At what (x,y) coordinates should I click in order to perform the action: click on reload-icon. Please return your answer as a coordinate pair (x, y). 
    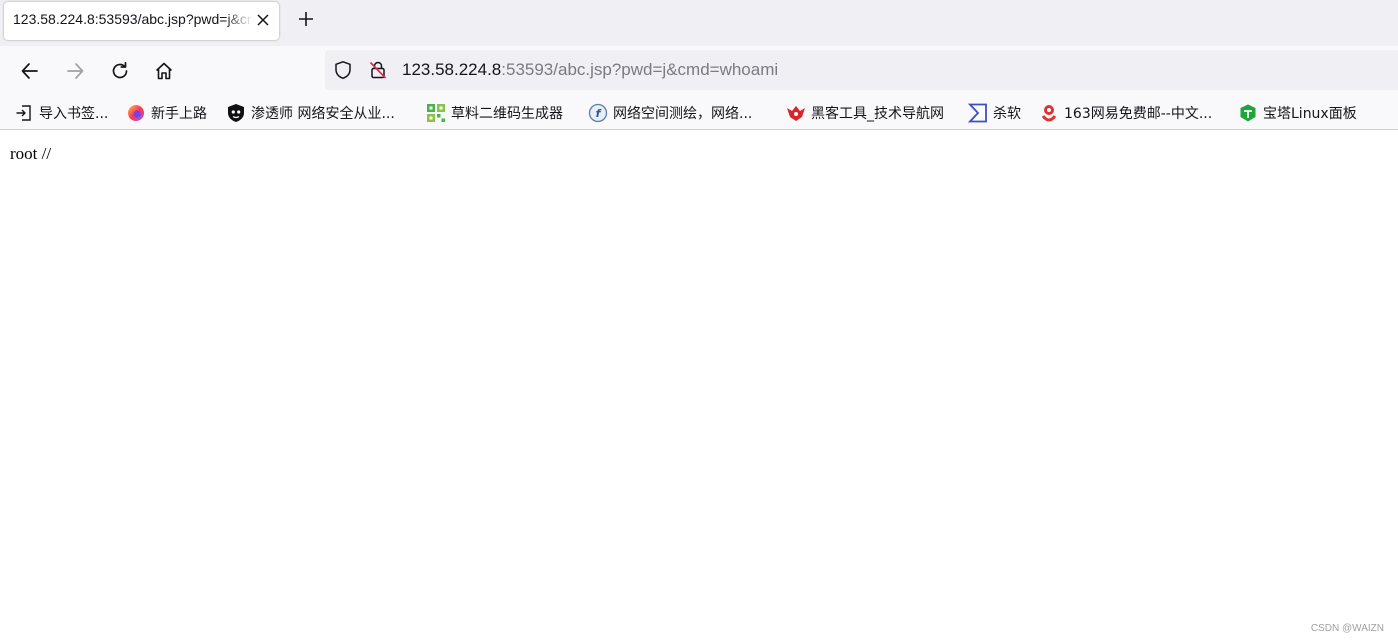
    Looking at the image, I should click on (120, 70).